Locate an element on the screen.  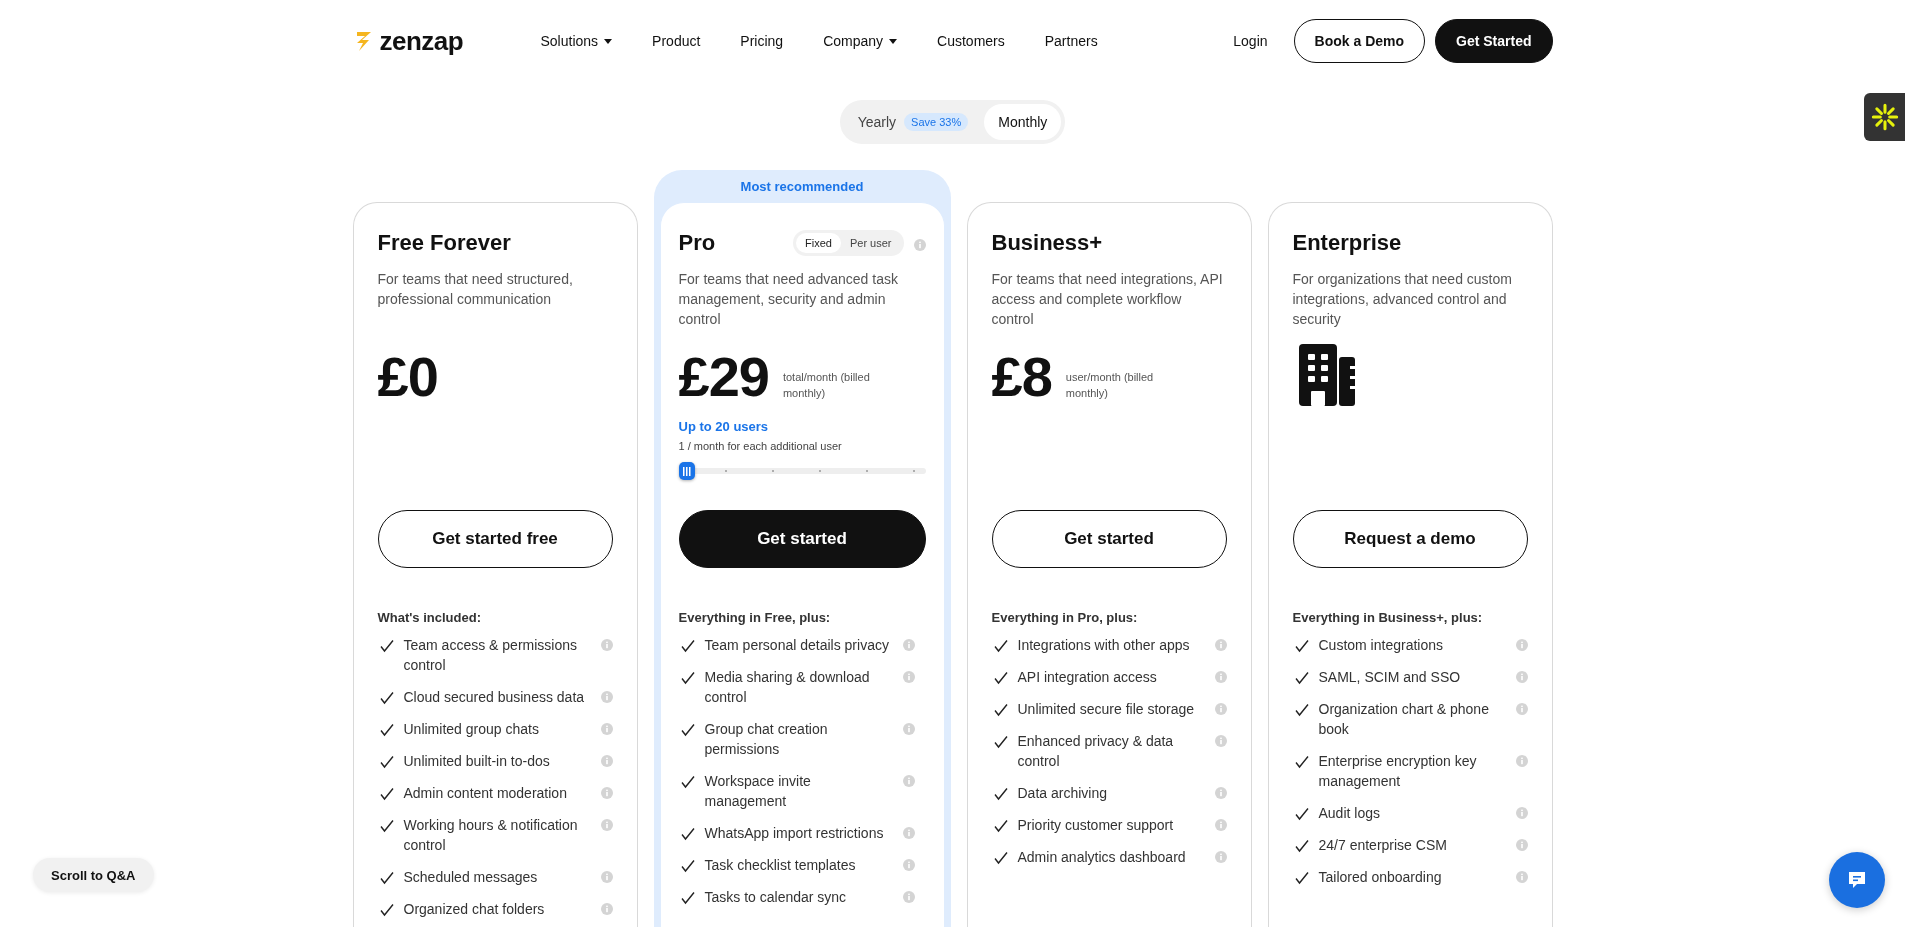
nav-link: Company is located at coordinates (860, 41).